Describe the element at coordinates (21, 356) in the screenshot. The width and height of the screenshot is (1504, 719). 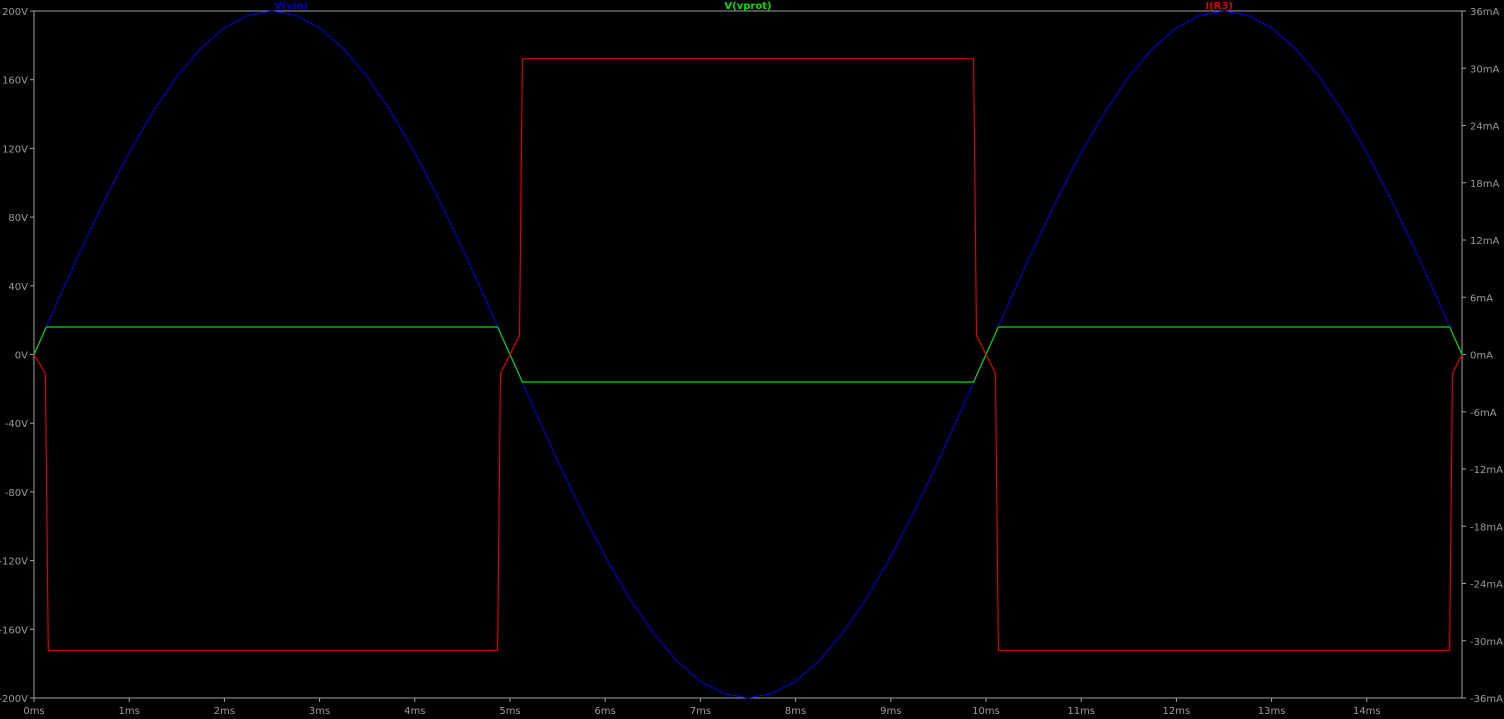
I see `left-y-tick-label: 0V` at that location.